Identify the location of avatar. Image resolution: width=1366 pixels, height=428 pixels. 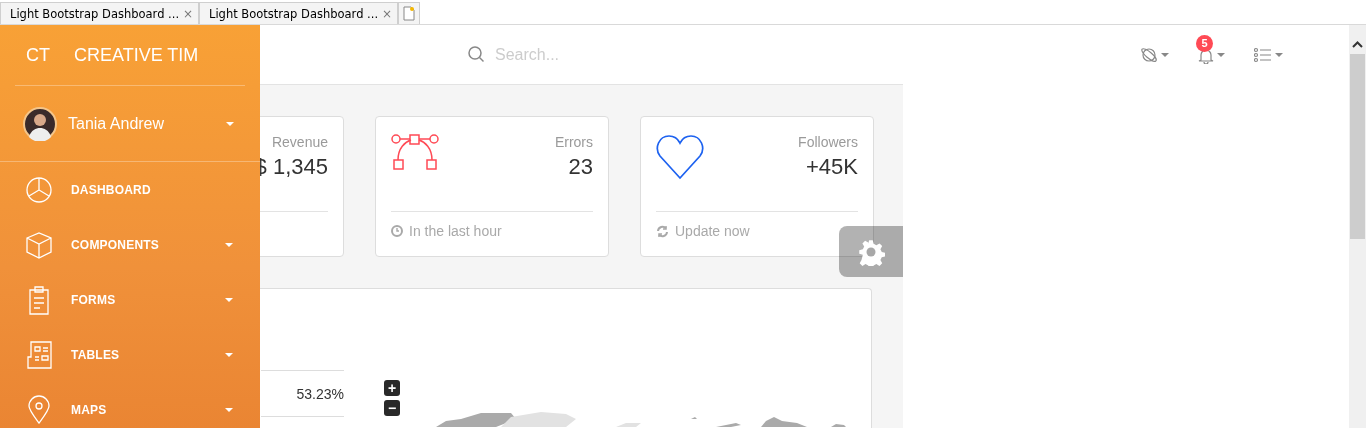
(40, 123).